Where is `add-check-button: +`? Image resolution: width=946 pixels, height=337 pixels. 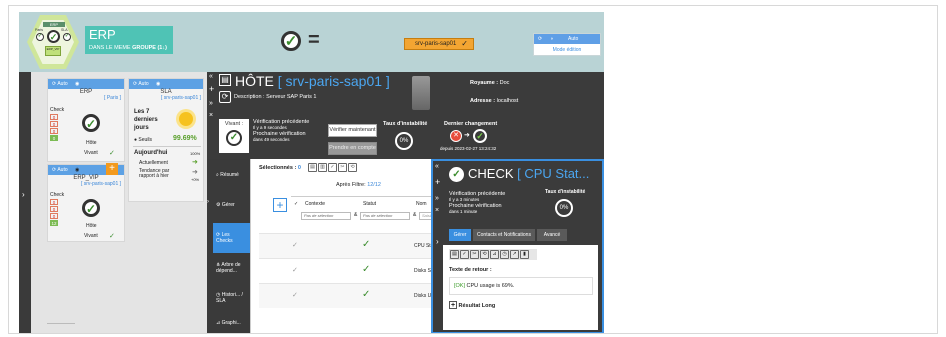
add-check-button: + is located at coordinates (280, 205).